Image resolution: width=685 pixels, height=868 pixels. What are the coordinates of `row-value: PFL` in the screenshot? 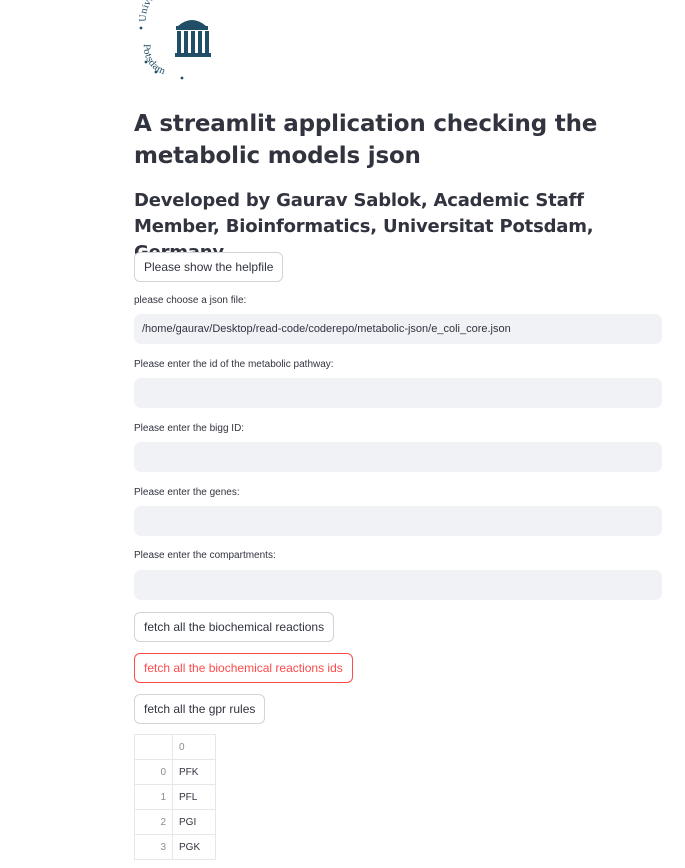 It's located at (194, 797).